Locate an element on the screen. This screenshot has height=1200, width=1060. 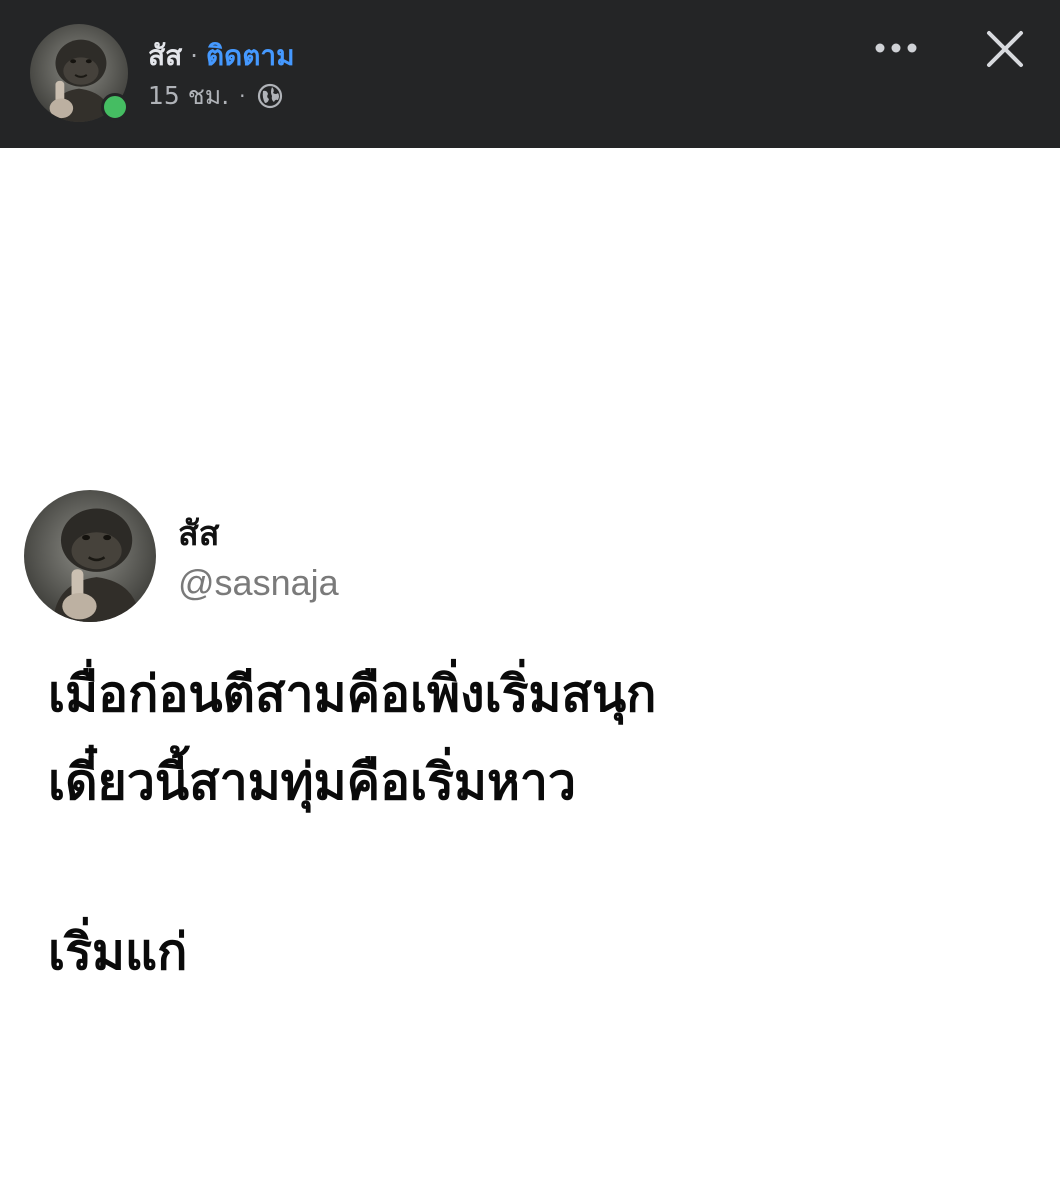
close-icon is located at coordinates (1005, 49).